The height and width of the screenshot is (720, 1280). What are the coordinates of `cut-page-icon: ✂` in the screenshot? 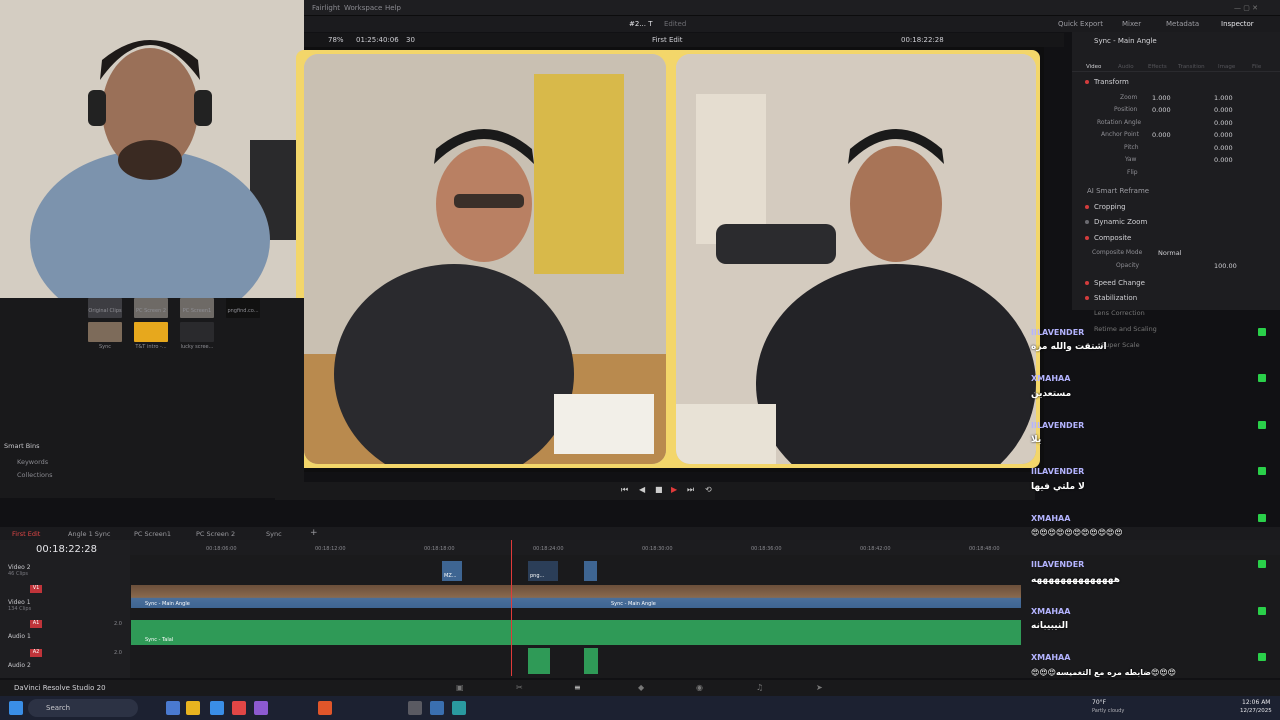 It's located at (519, 687).